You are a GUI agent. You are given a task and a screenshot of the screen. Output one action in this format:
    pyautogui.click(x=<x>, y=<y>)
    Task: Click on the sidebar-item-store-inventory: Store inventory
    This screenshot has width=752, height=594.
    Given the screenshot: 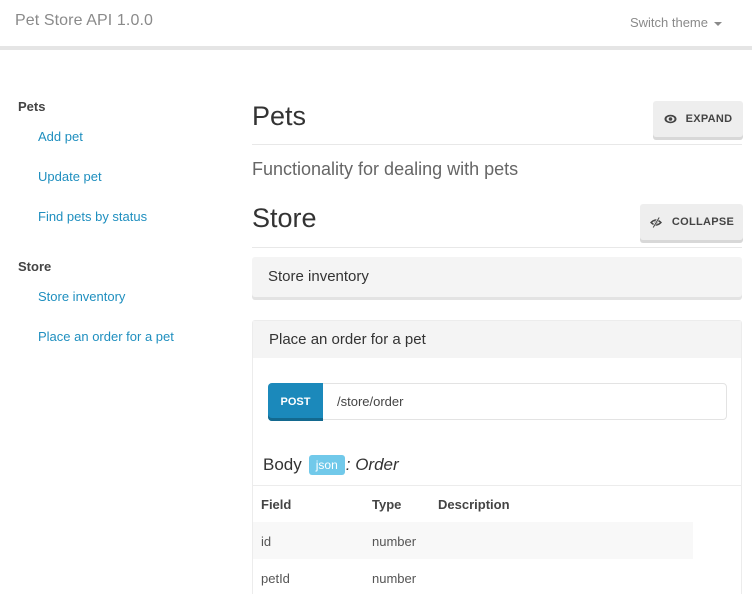 What is the action you would take?
    pyautogui.click(x=81, y=296)
    